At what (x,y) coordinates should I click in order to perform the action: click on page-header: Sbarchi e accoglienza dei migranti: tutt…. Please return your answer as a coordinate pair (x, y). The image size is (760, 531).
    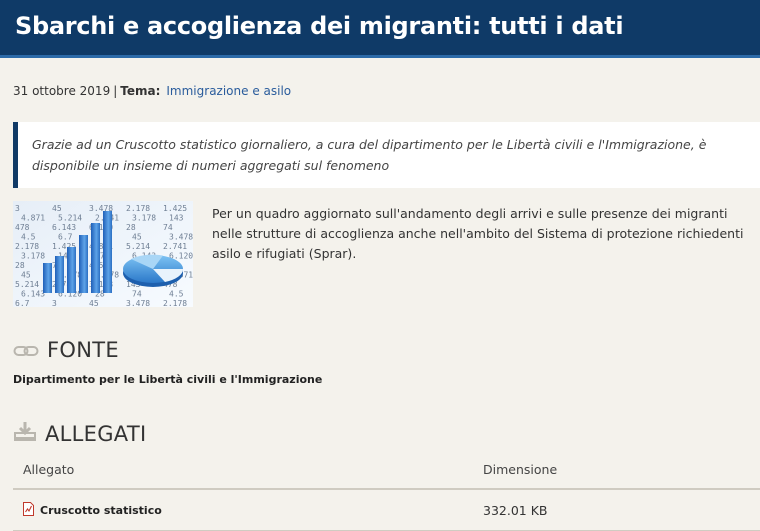
    Looking at the image, I should click on (380, 29).